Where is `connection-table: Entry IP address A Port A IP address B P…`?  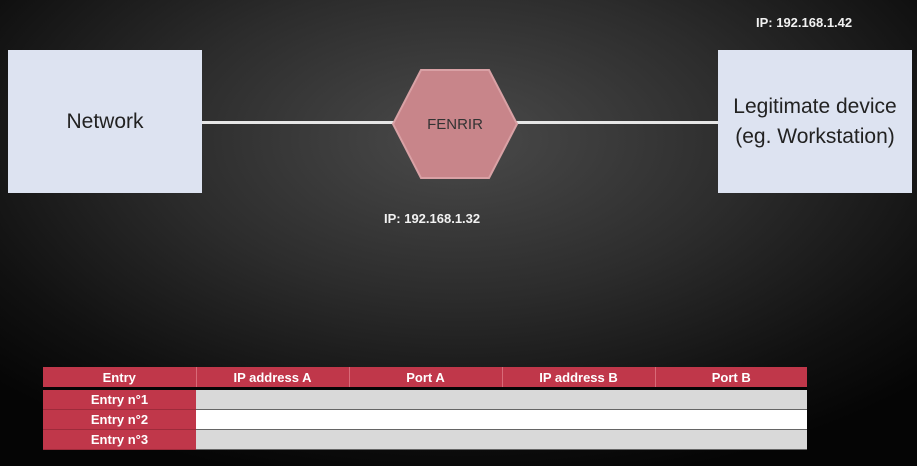
connection-table: Entry IP address A Port A IP address B P… is located at coordinates (425, 408).